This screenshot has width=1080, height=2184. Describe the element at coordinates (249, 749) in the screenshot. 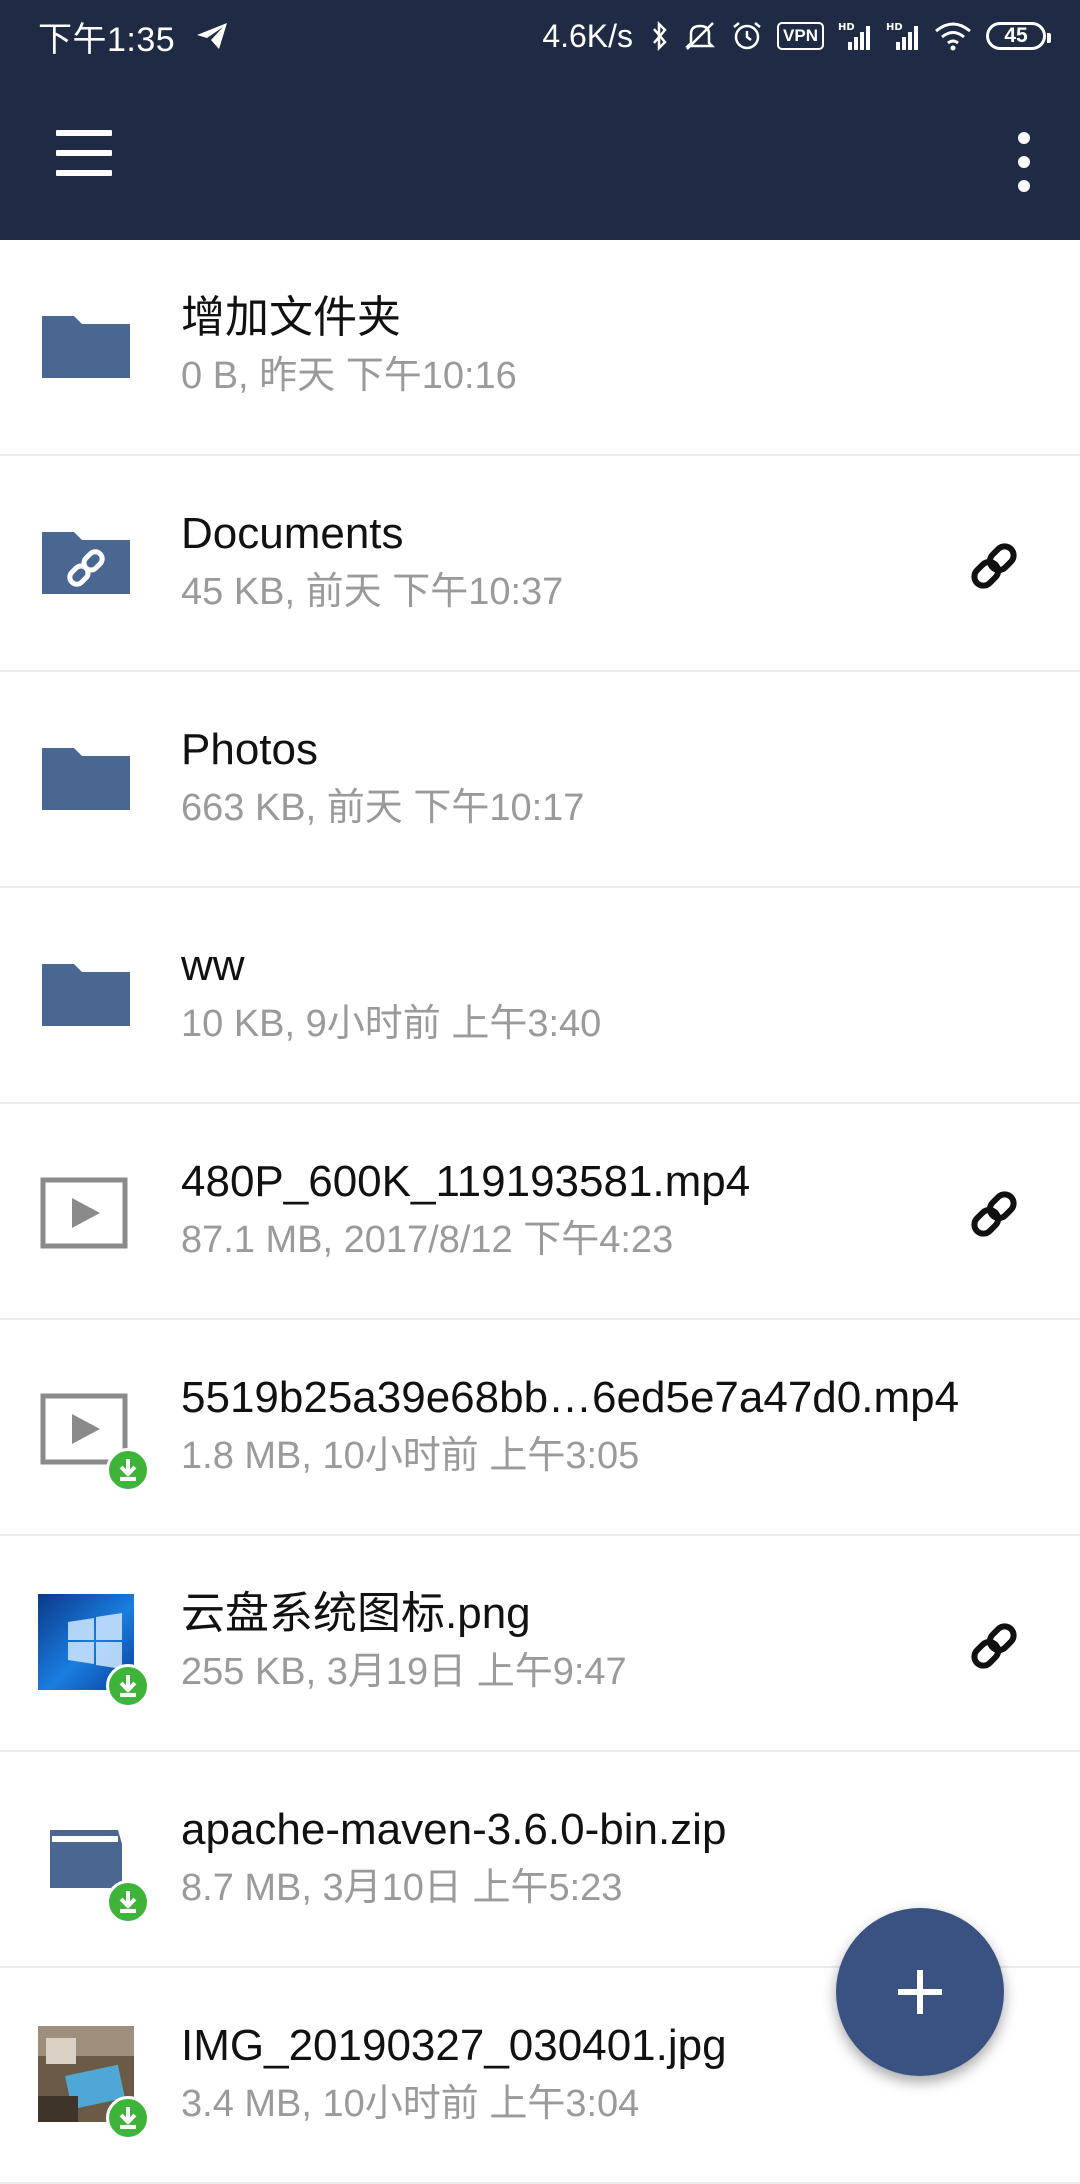

I see `file-name: Photos` at that location.